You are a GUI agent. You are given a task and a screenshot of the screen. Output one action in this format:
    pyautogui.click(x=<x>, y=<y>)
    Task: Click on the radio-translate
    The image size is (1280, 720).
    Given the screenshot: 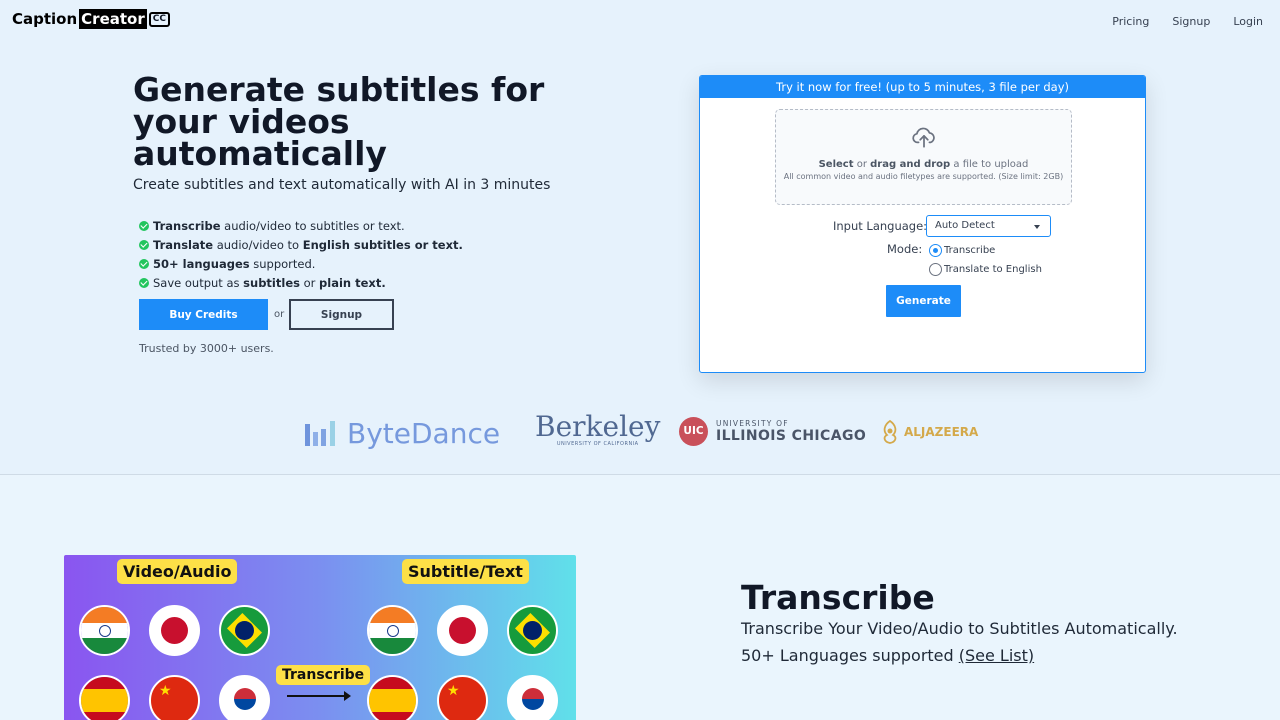 What is the action you would take?
    pyautogui.click(x=935, y=269)
    